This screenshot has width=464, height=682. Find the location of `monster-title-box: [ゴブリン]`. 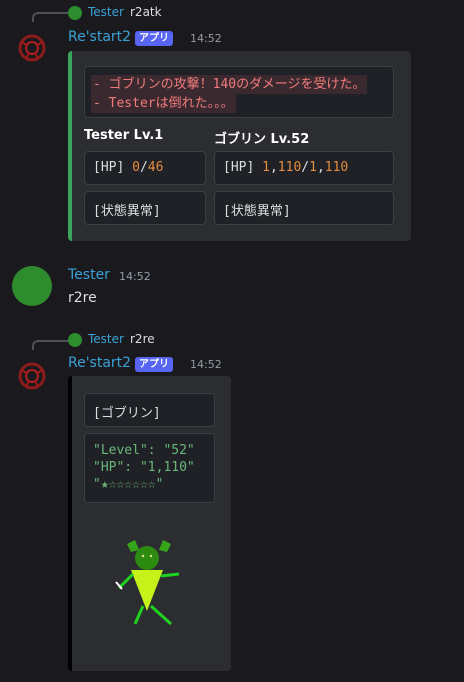

monster-title-box: [ゴブリン] is located at coordinates (149, 410).